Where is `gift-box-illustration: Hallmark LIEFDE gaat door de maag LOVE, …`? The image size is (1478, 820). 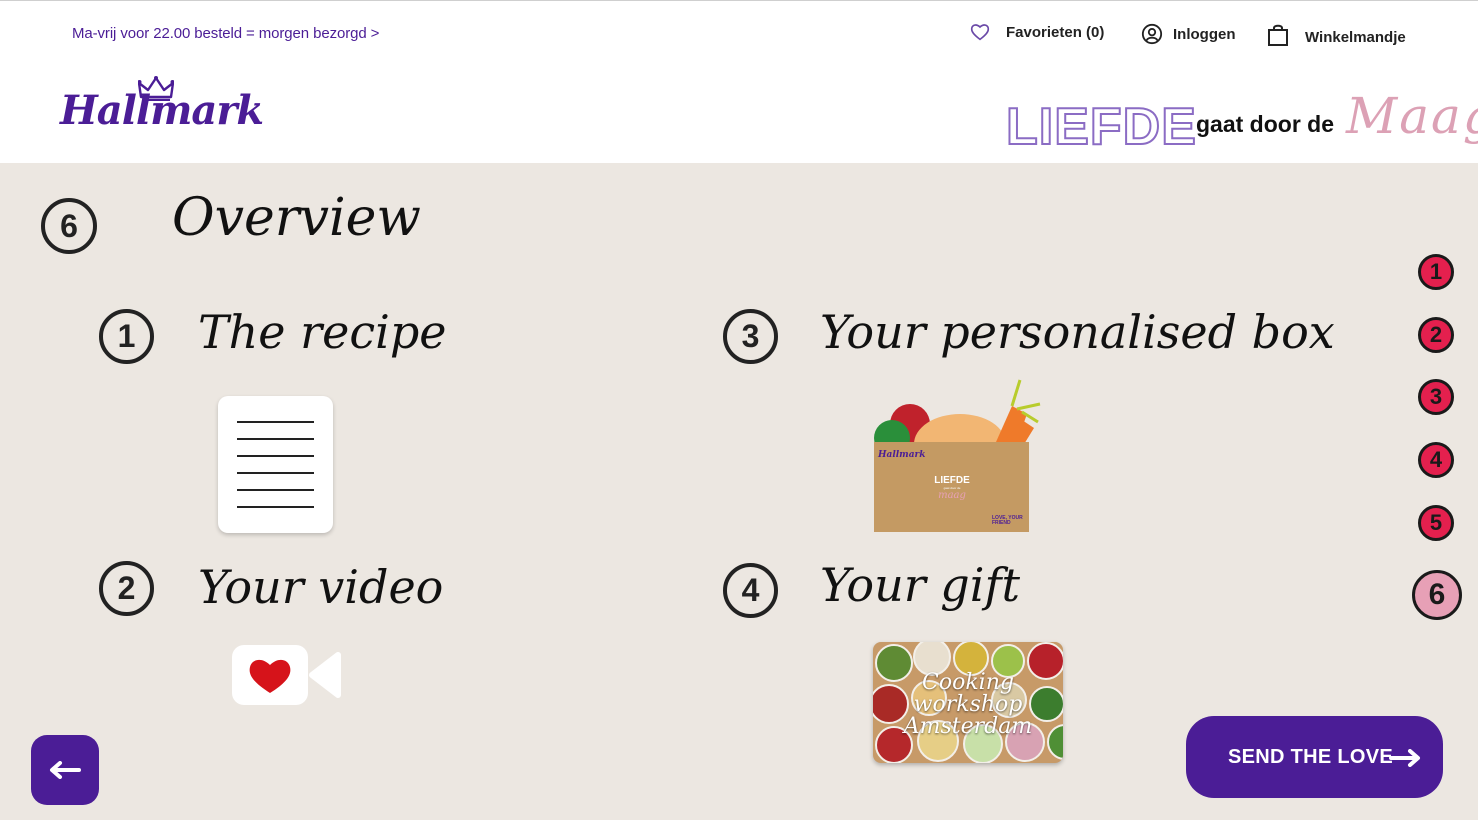 gift-box-illustration: Hallmark LIEFDE gaat door de maag LOVE, … is located at coordinates (958, 456).